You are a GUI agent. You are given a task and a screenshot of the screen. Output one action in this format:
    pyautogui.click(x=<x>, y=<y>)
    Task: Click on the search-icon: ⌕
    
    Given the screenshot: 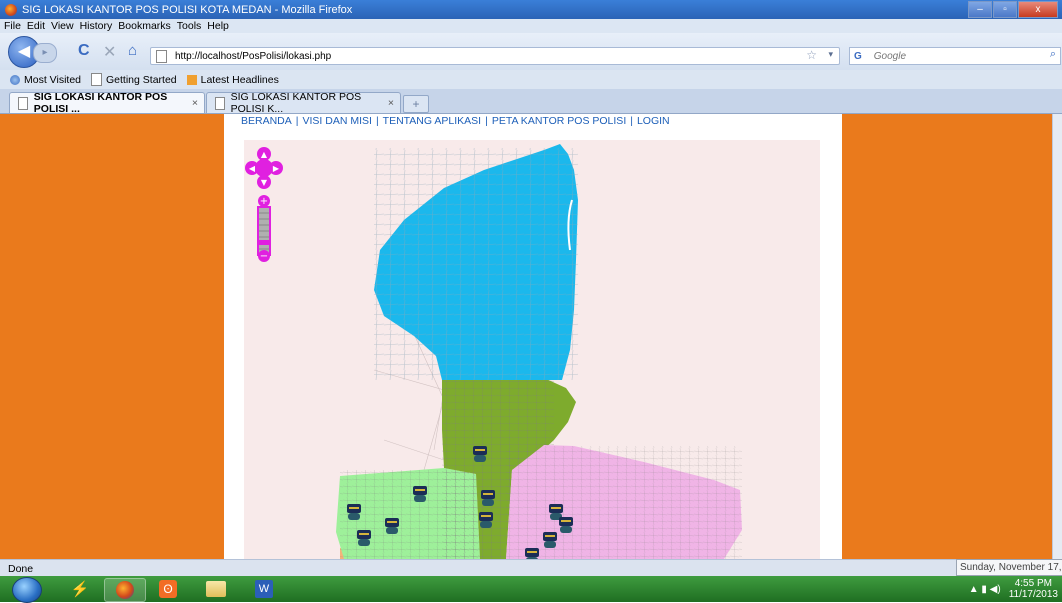 What is the action you would take?
    pyautogui.click(x=1053, y=54)
    